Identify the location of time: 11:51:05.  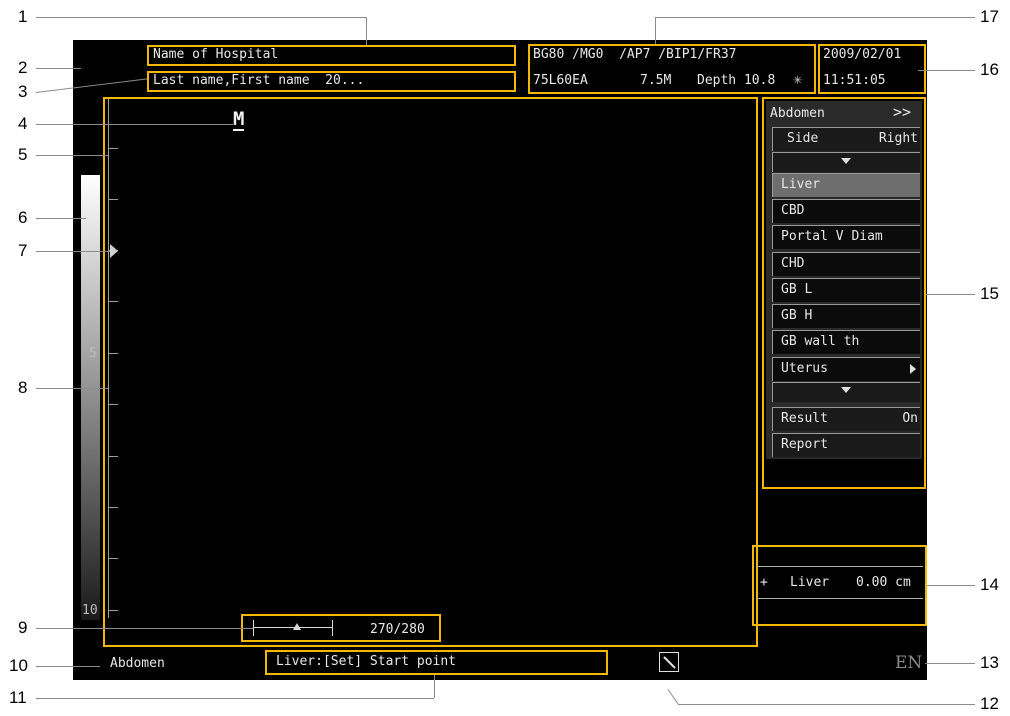
(854, 80).